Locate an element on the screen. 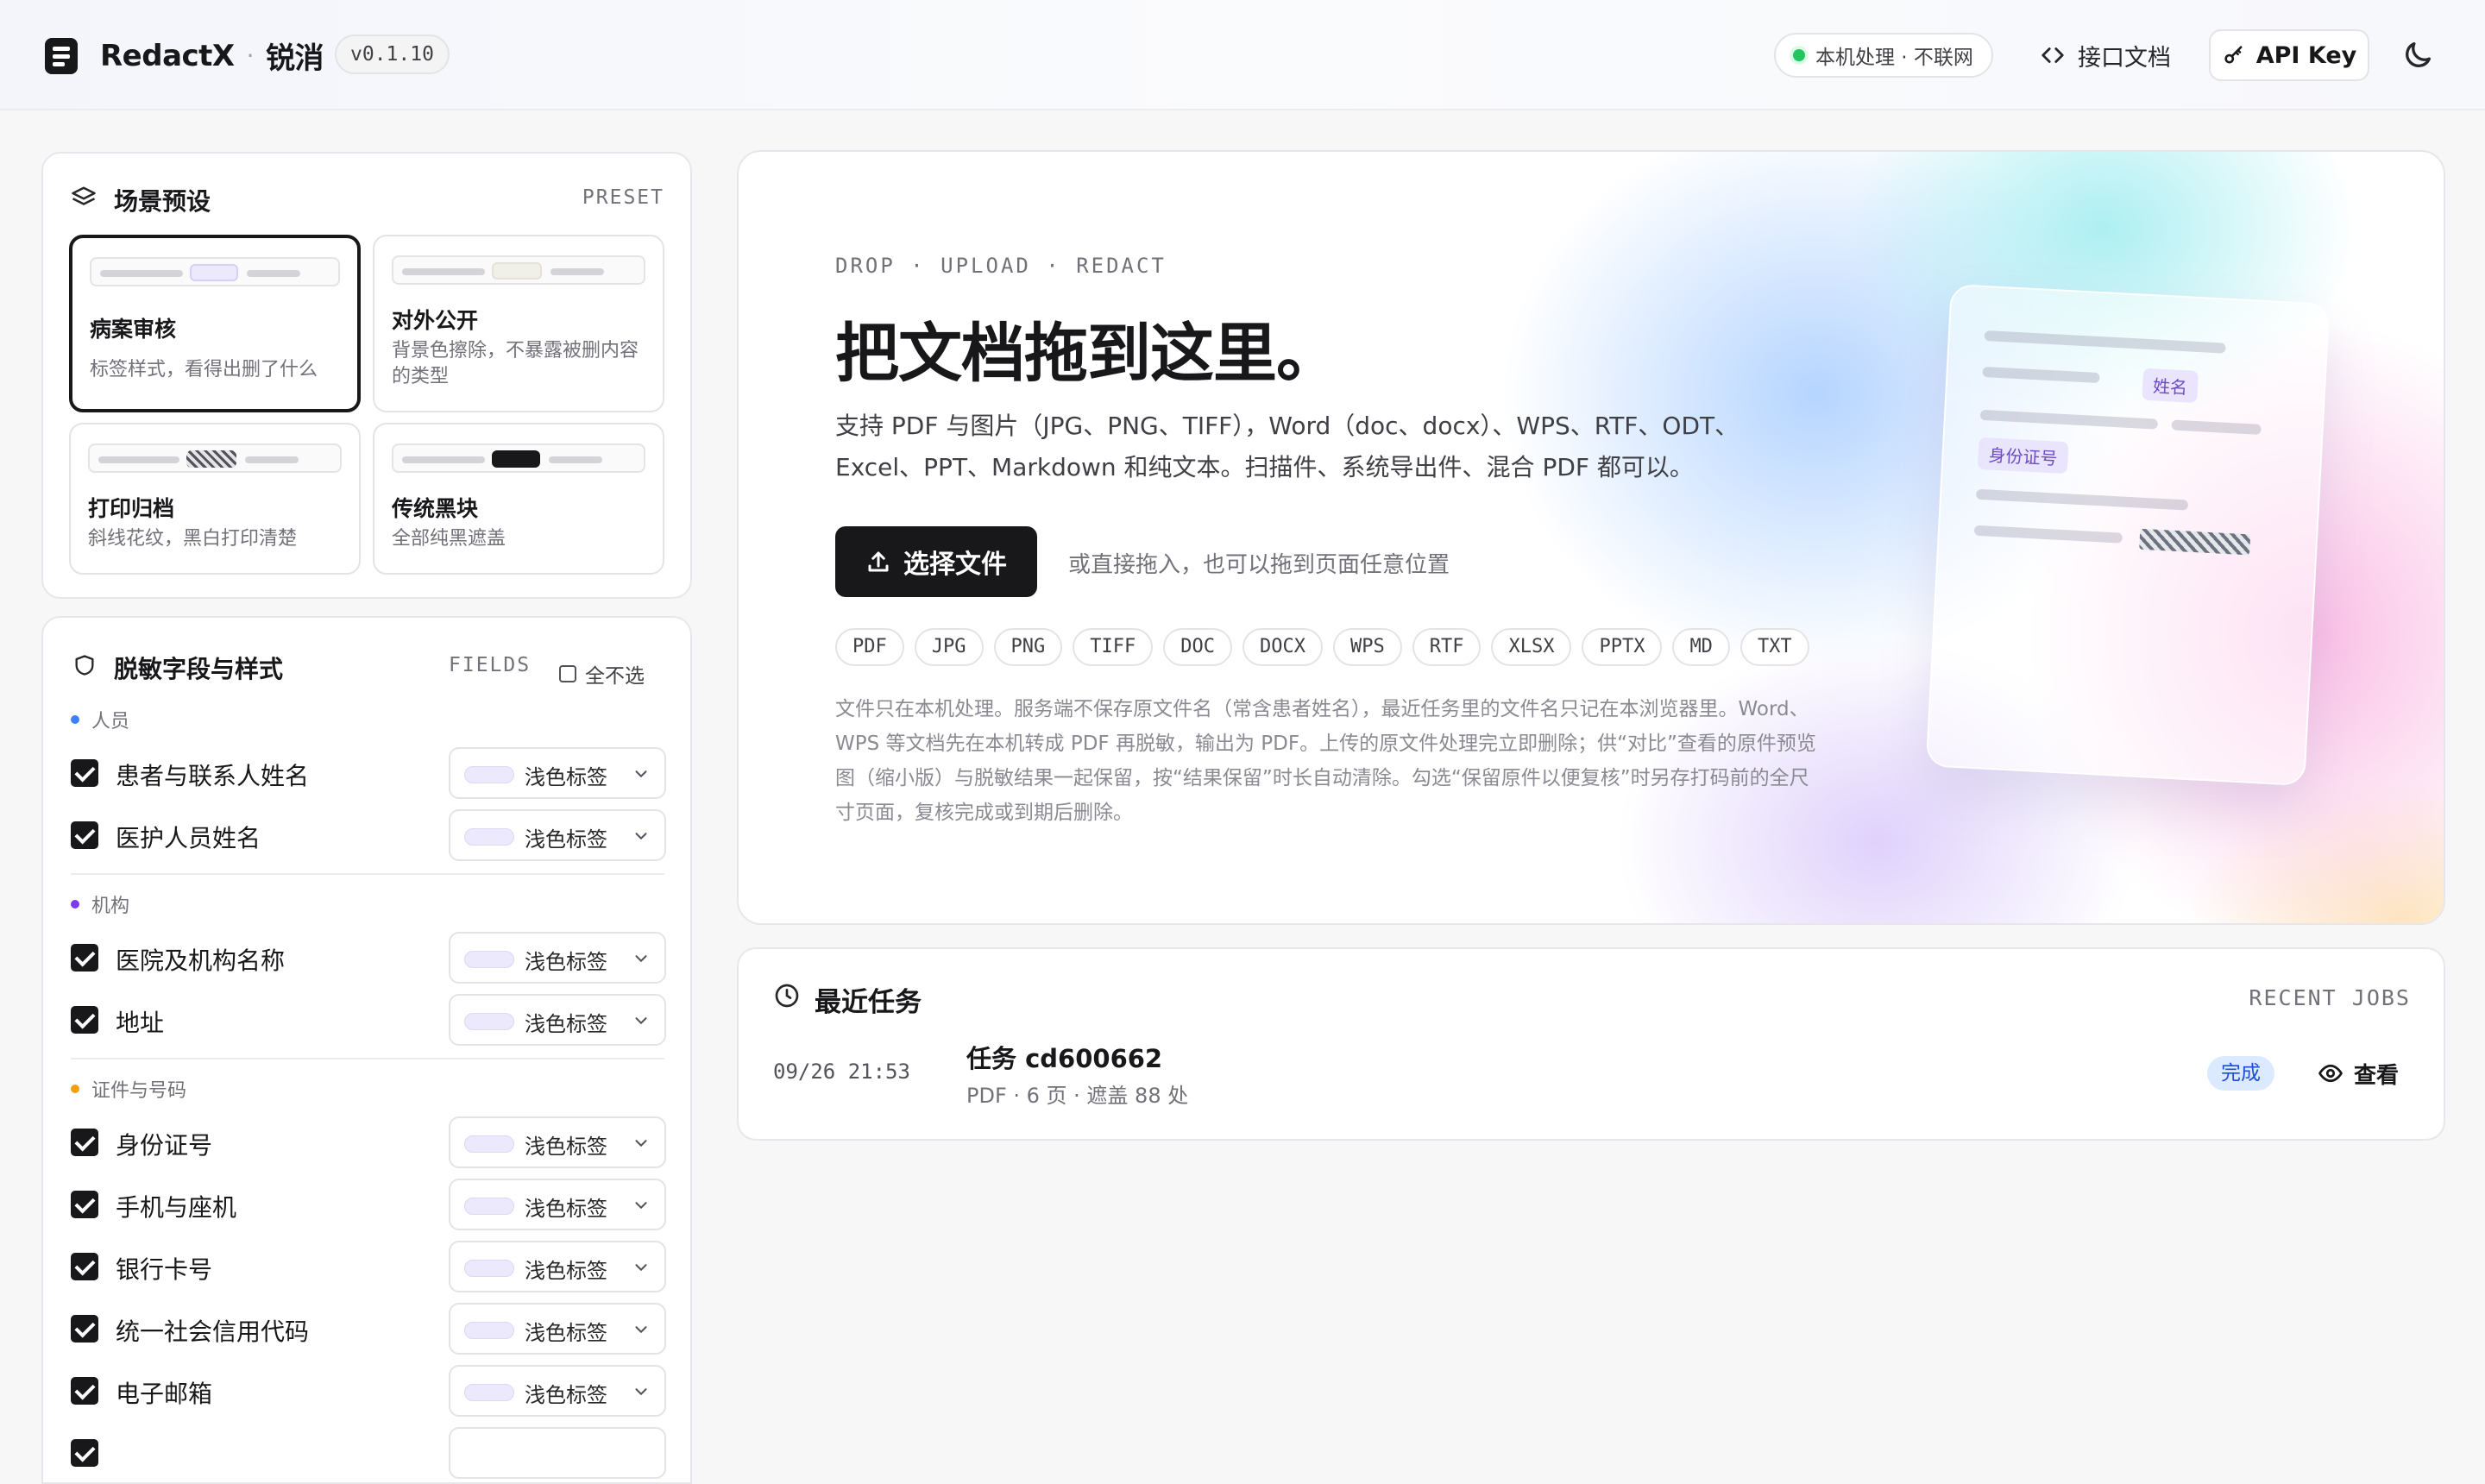 This screenshot has width=2485, height=1484. file-type-chip: RTF is located at coordinates (1447, 647).